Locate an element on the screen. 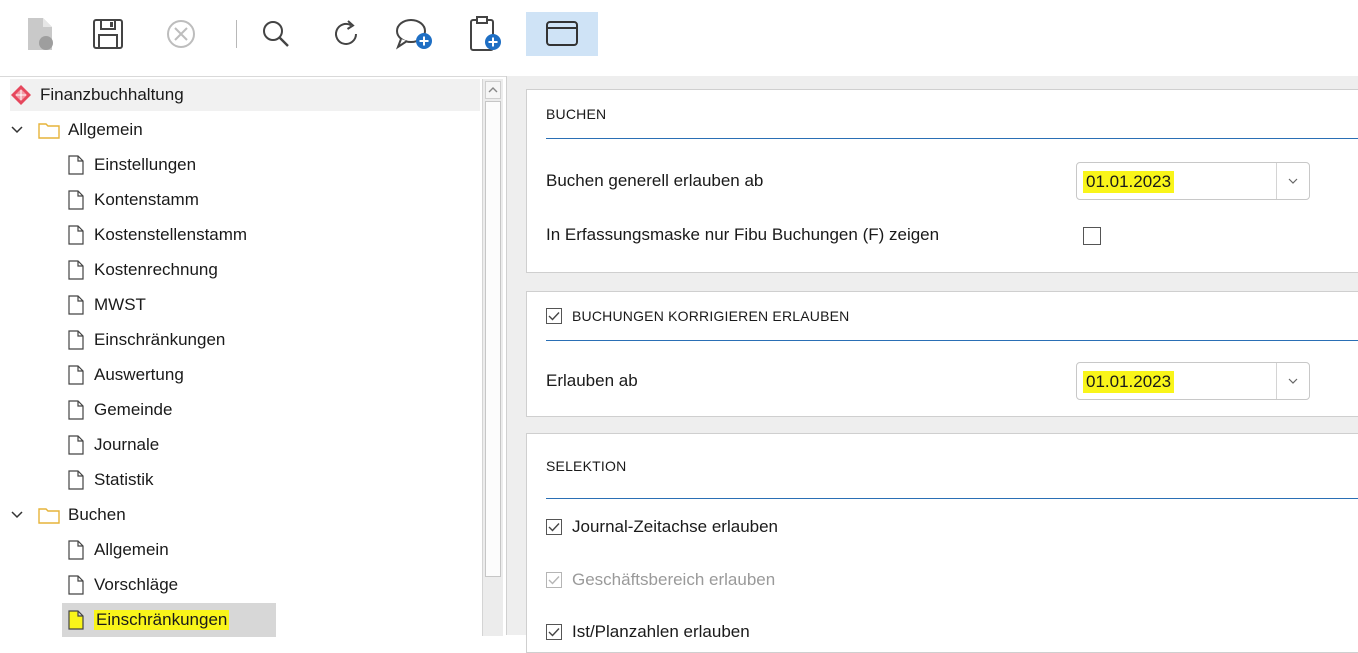  tree-item-label: Vorschläge is located at coordinates (136, 584).